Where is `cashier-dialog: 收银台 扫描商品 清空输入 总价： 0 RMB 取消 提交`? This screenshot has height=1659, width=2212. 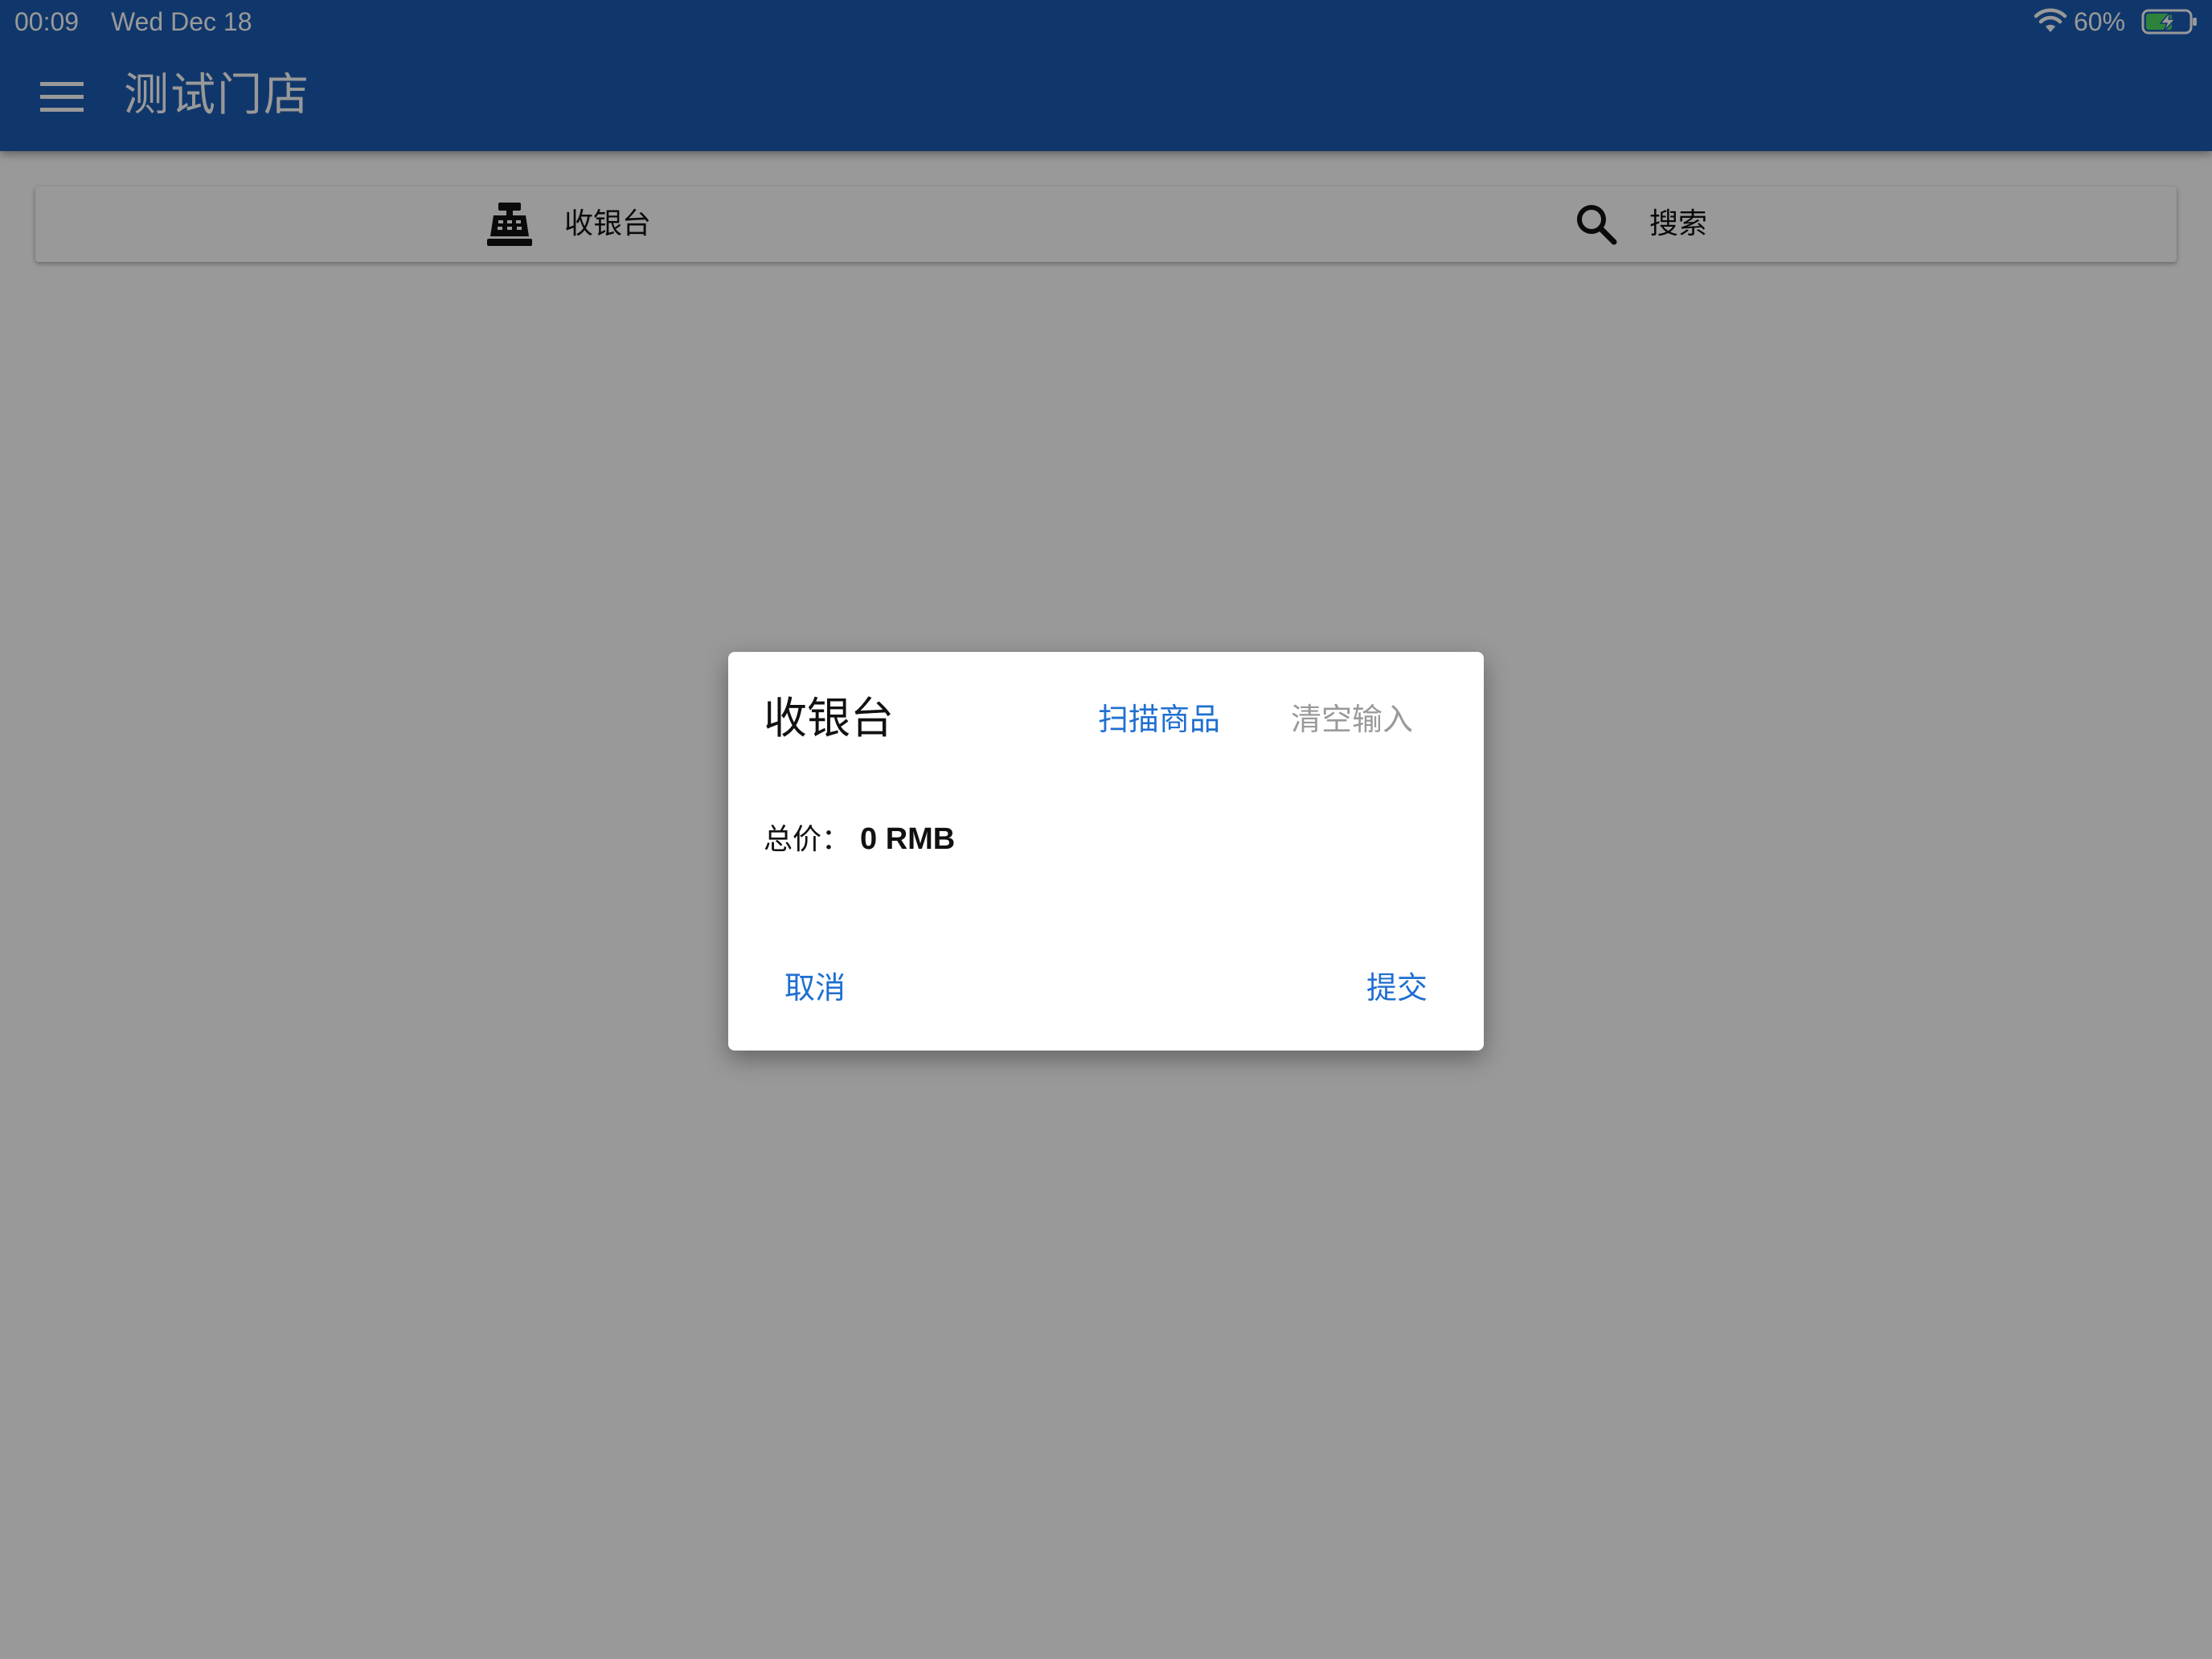
cashier-dialog: 收银台 扫描商品 清空输入 总价： 0 RMB 取消 提交 is located at coordinates (1106, 851).